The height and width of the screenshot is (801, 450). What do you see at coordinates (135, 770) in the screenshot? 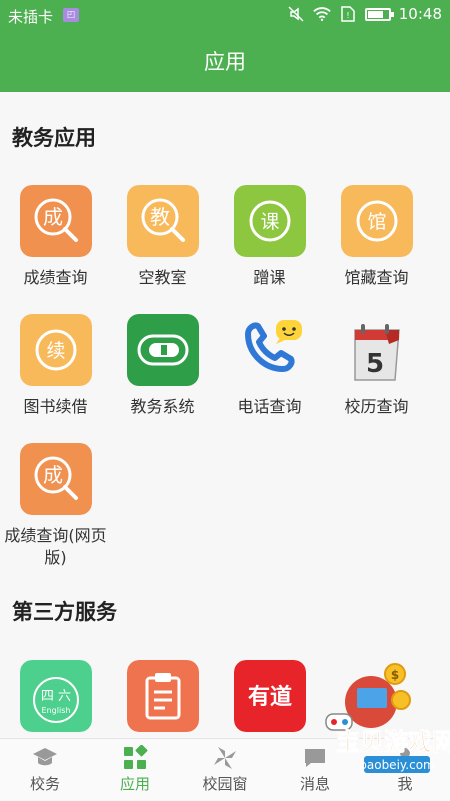
I see `tab-apps: 应用` at bounding box center [135, 770].